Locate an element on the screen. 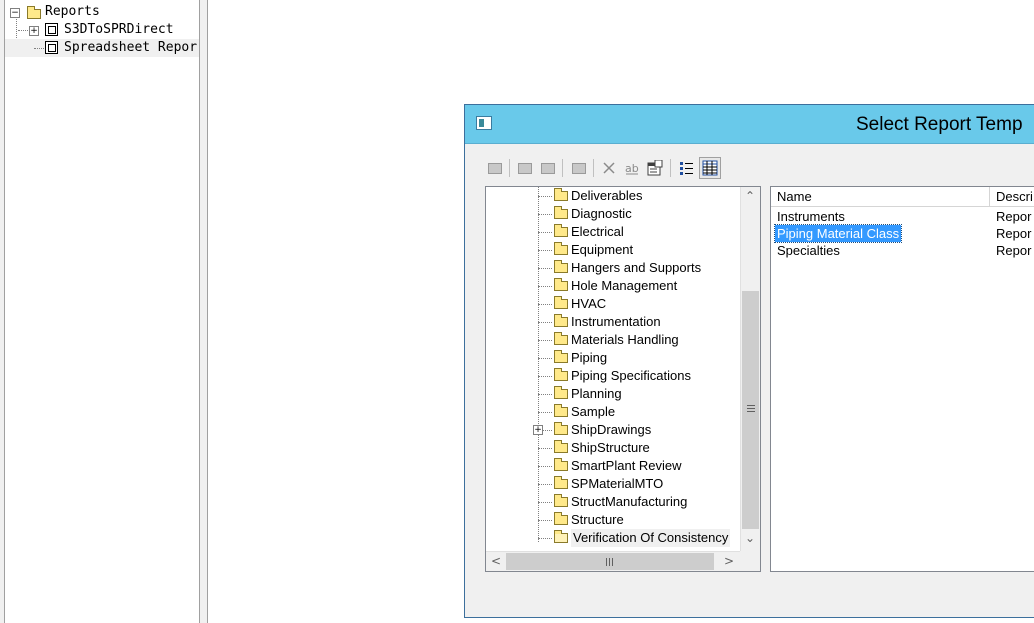 The width and height of the screenshot is (1034, 623). tree-item-label: SPMaterialMTO is located at coordinates (617, 483).